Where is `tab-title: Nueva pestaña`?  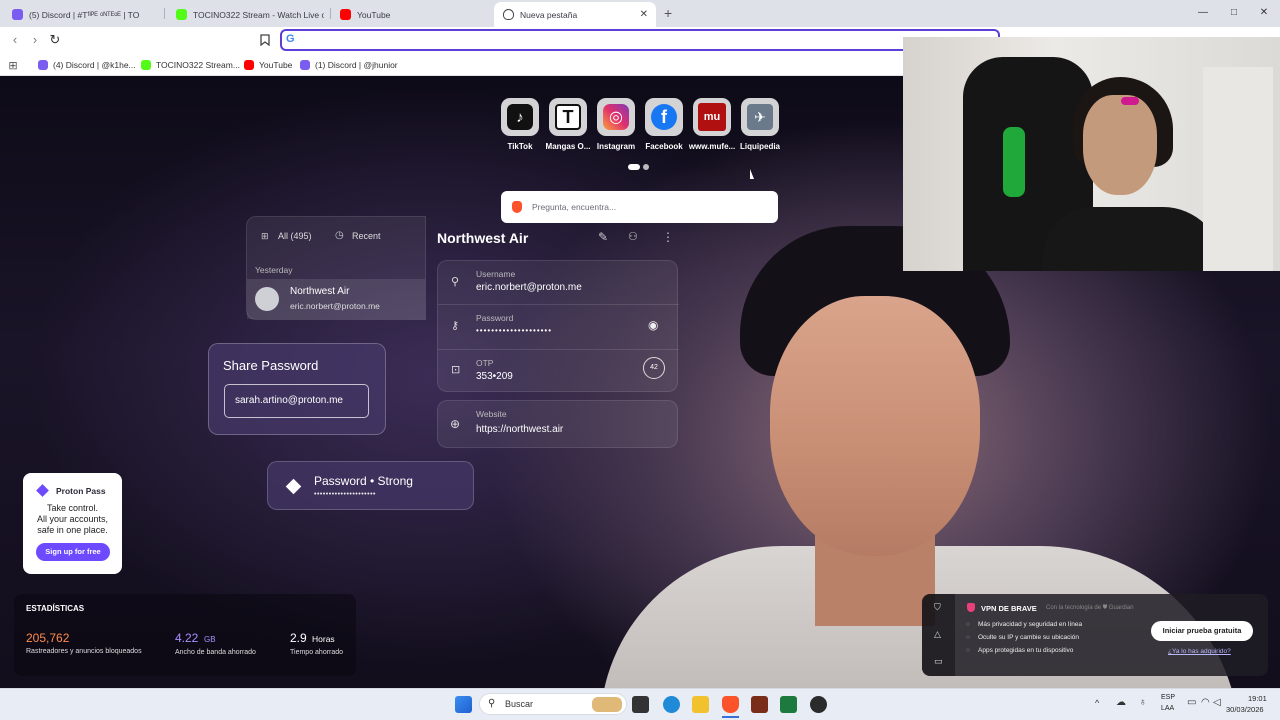 tab-title: Nueva pestaña is located at coordinates (549, 14).